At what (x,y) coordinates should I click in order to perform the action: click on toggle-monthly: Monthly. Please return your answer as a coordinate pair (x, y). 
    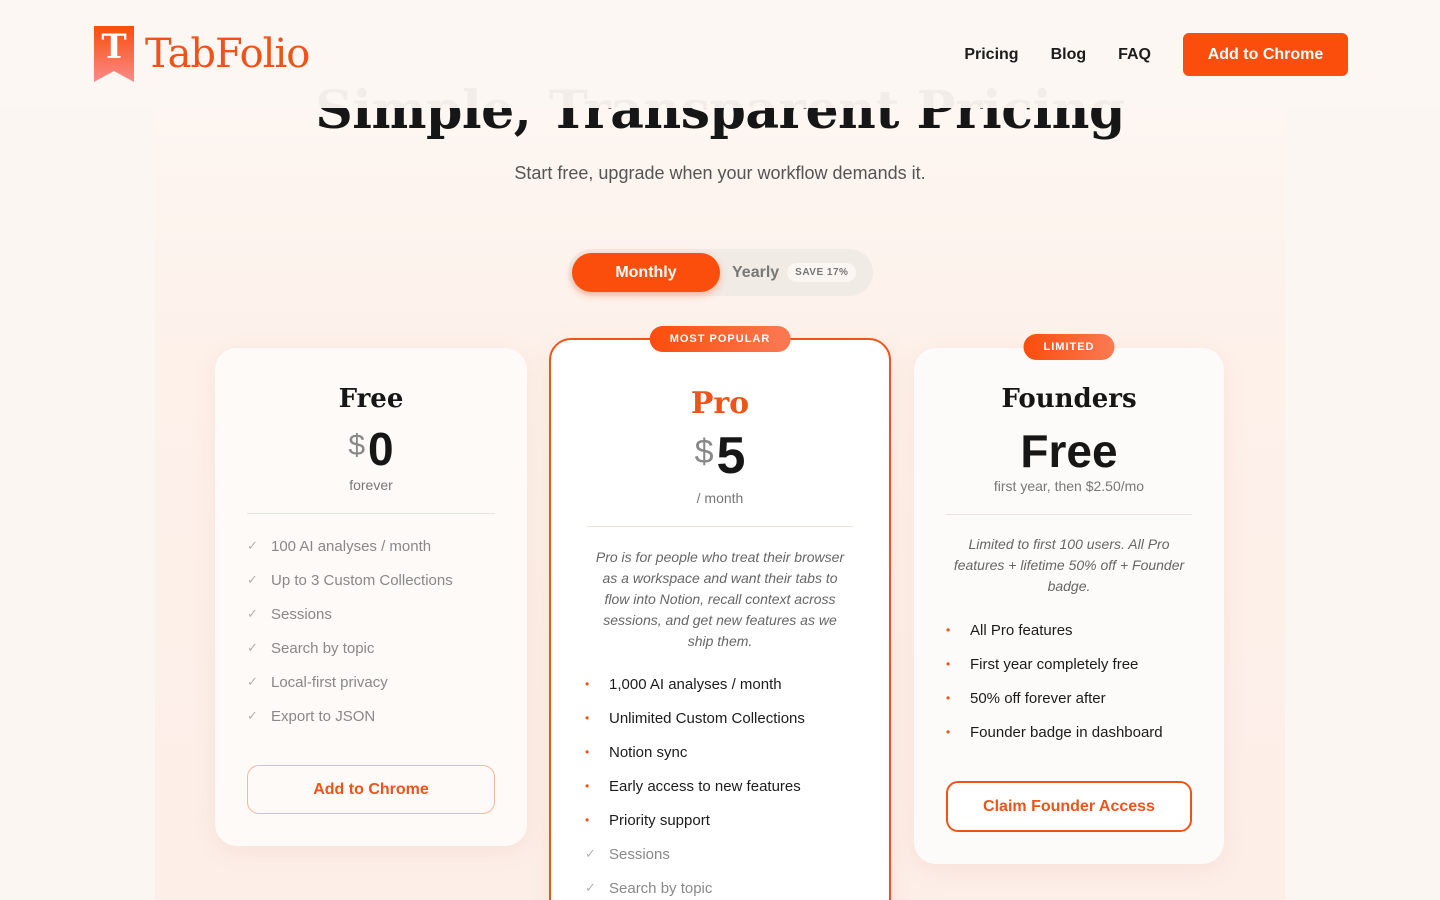
    Looking at the image, I should click on (646, 272).